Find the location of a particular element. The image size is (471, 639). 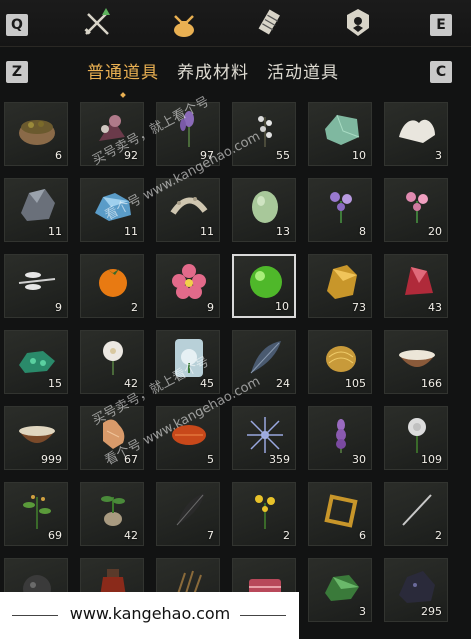

inventory-slot: 55 is located at coordinates (264, 134).